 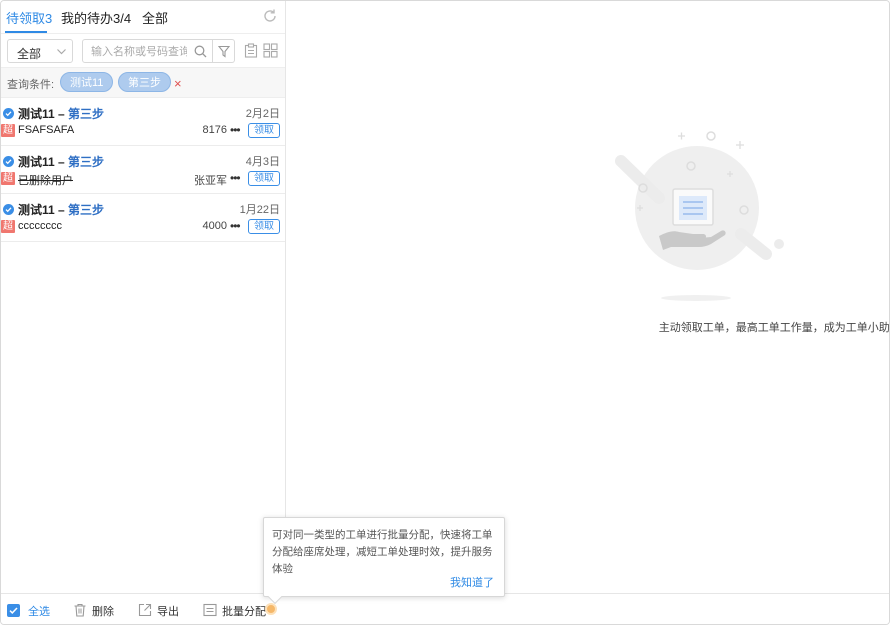 I want to click on batch-assign-icon, so click(x=210, y=610).